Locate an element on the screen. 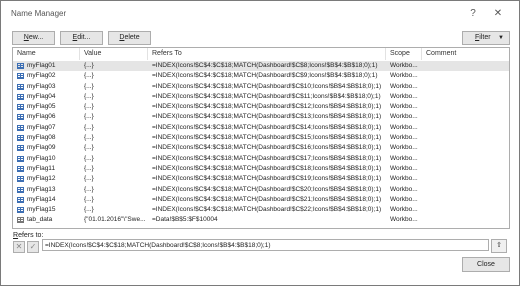 This screenshot has height=286, width=520. cancel-edit-icon: ✕ is located at coordinates (19, 247).